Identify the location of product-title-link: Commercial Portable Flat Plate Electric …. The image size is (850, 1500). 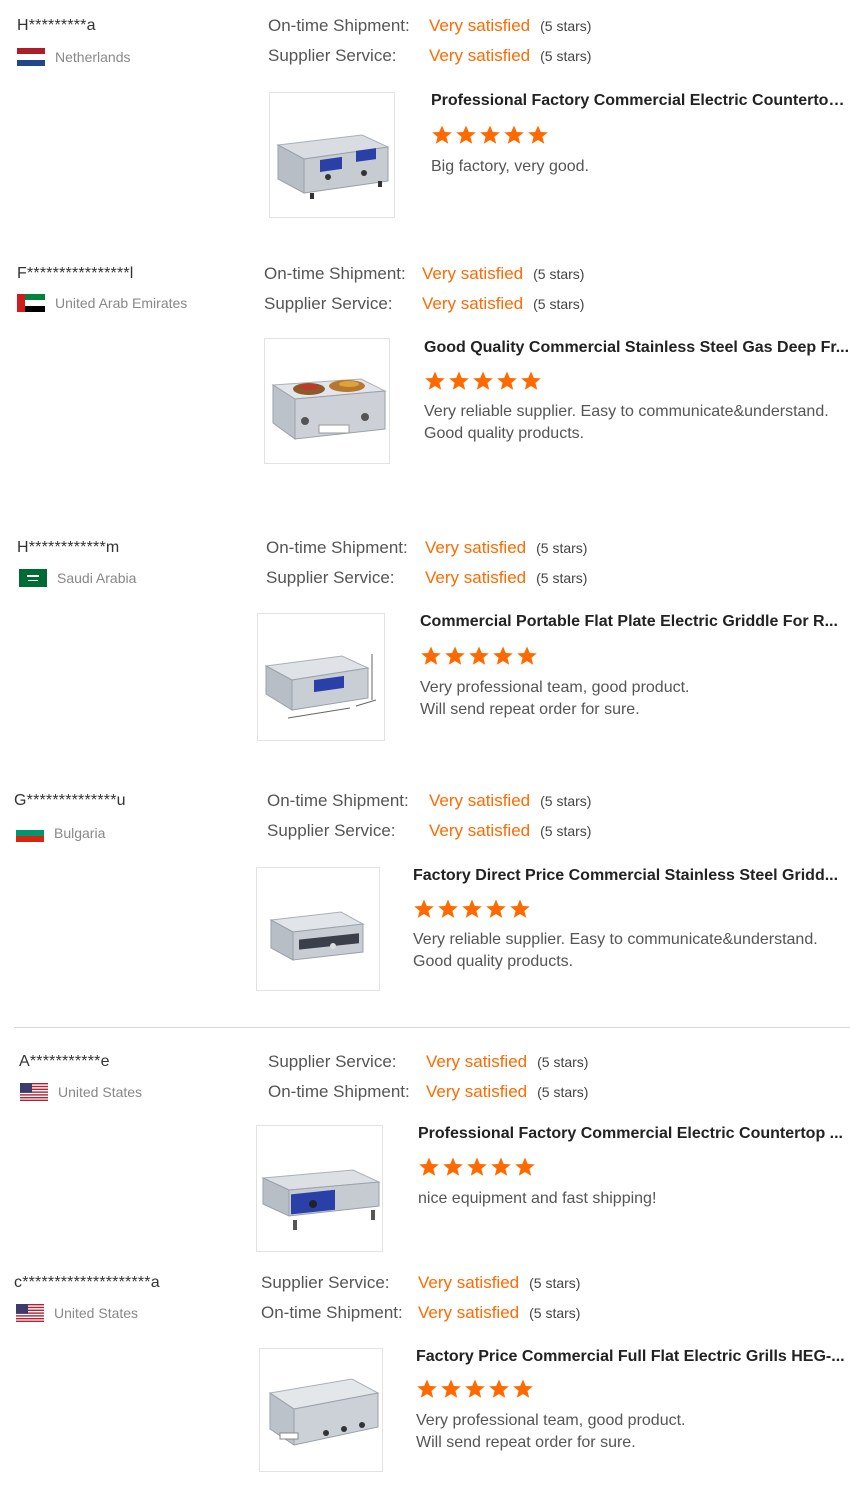
(635, 622).